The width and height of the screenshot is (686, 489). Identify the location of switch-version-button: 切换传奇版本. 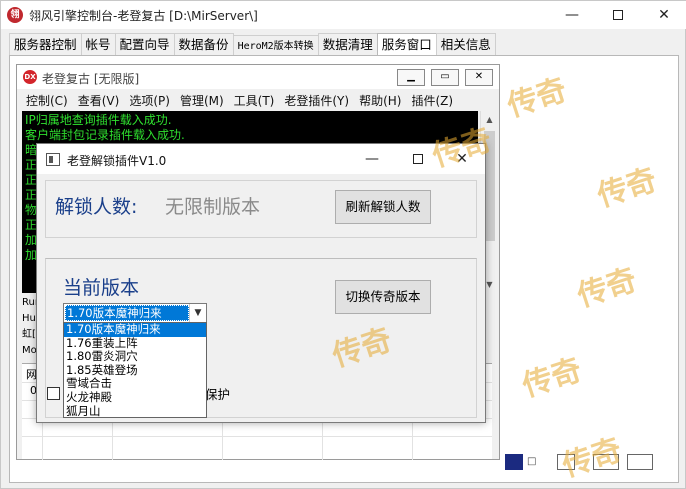
(383, 297).